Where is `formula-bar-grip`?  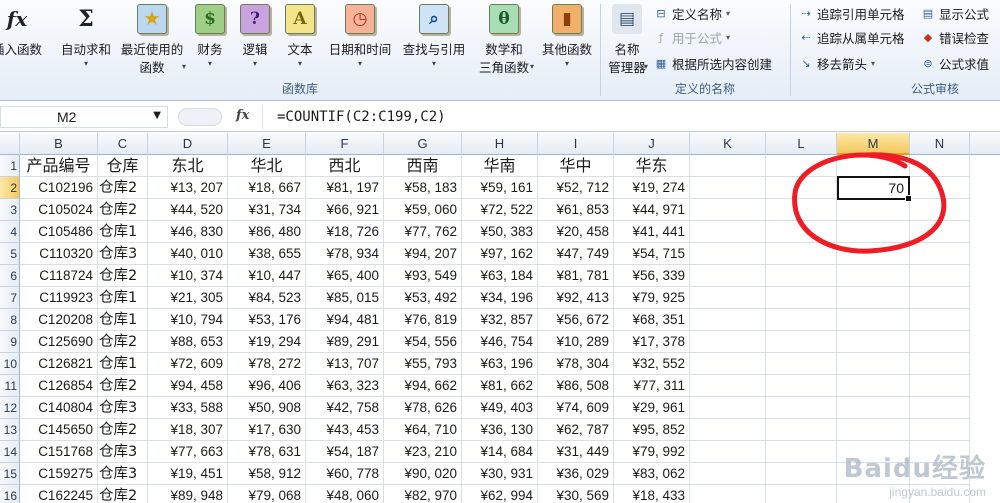 formula-bar-grip is located at coordinates (200, 117).